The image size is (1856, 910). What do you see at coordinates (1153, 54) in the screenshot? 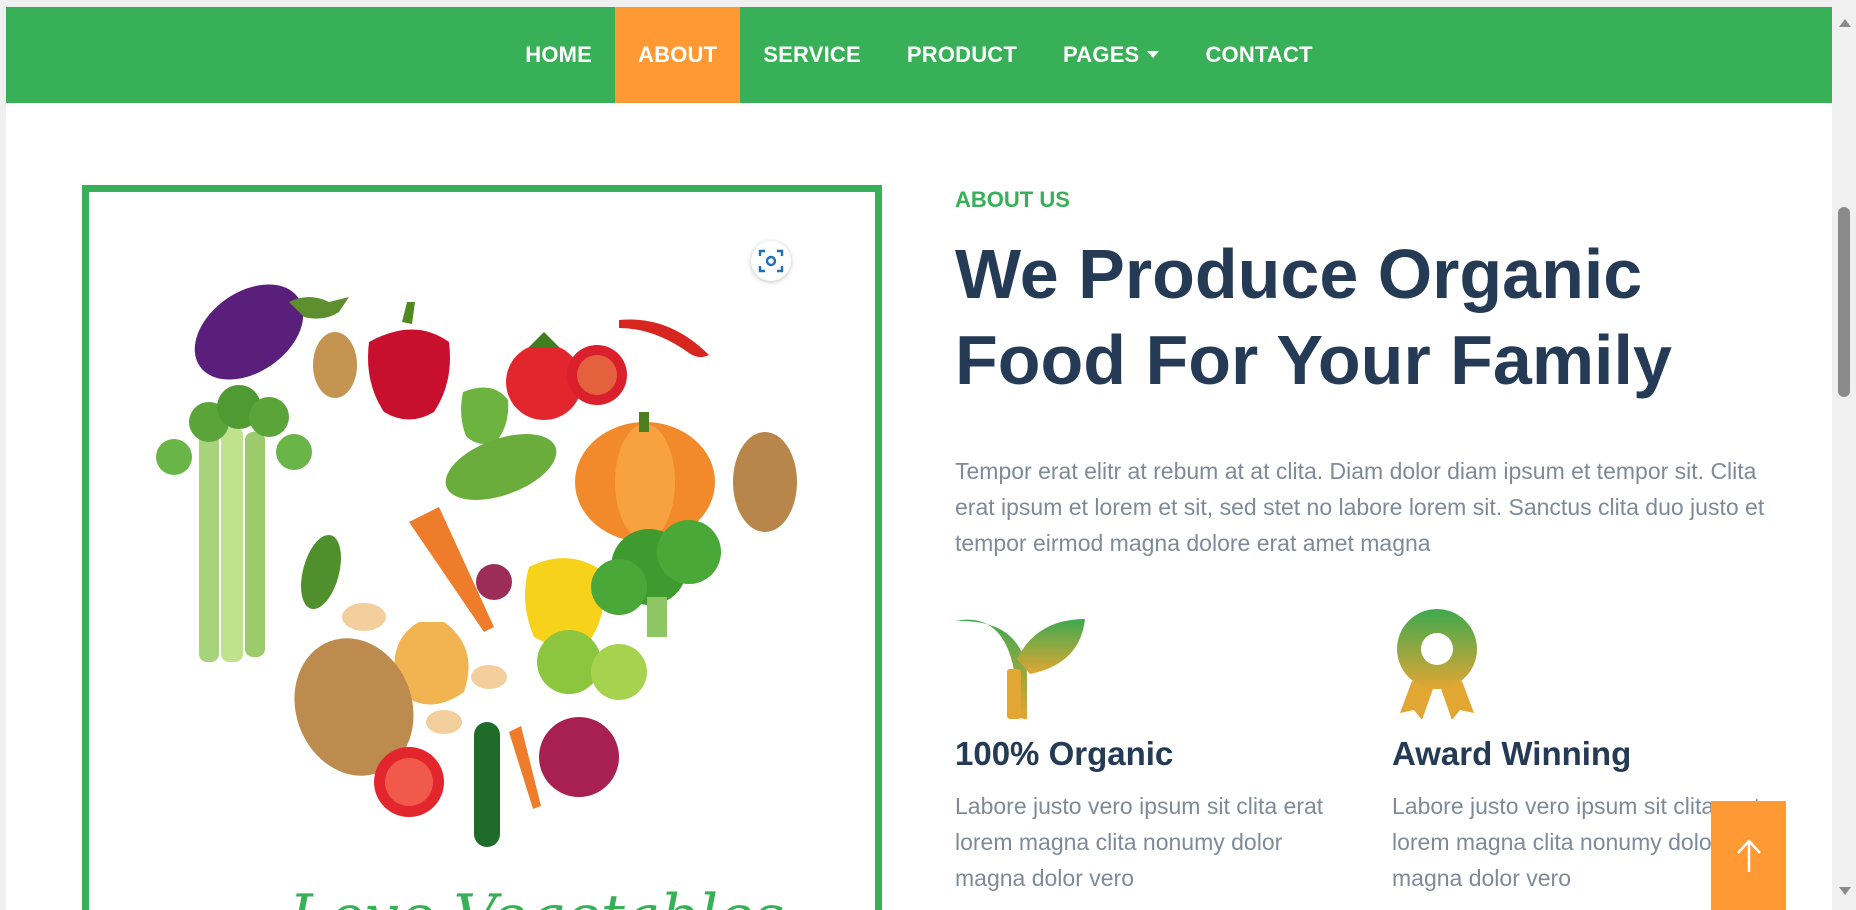
I see `caret-down-icon` at bounding box center [1153, 54].